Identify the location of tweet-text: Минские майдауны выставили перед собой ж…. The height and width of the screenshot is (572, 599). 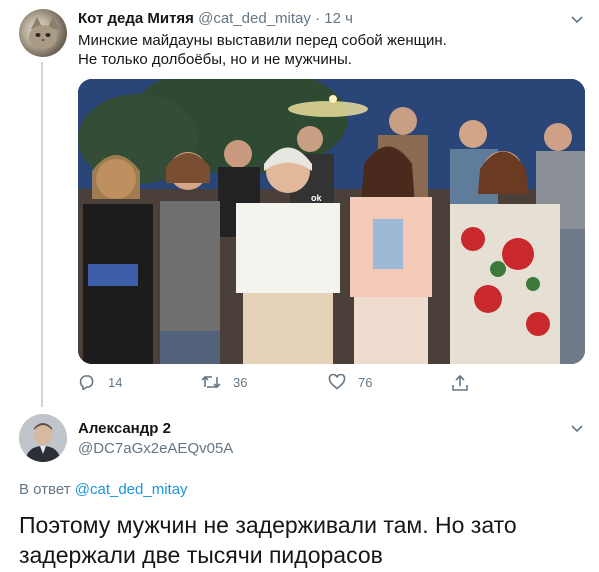
(328, 50).